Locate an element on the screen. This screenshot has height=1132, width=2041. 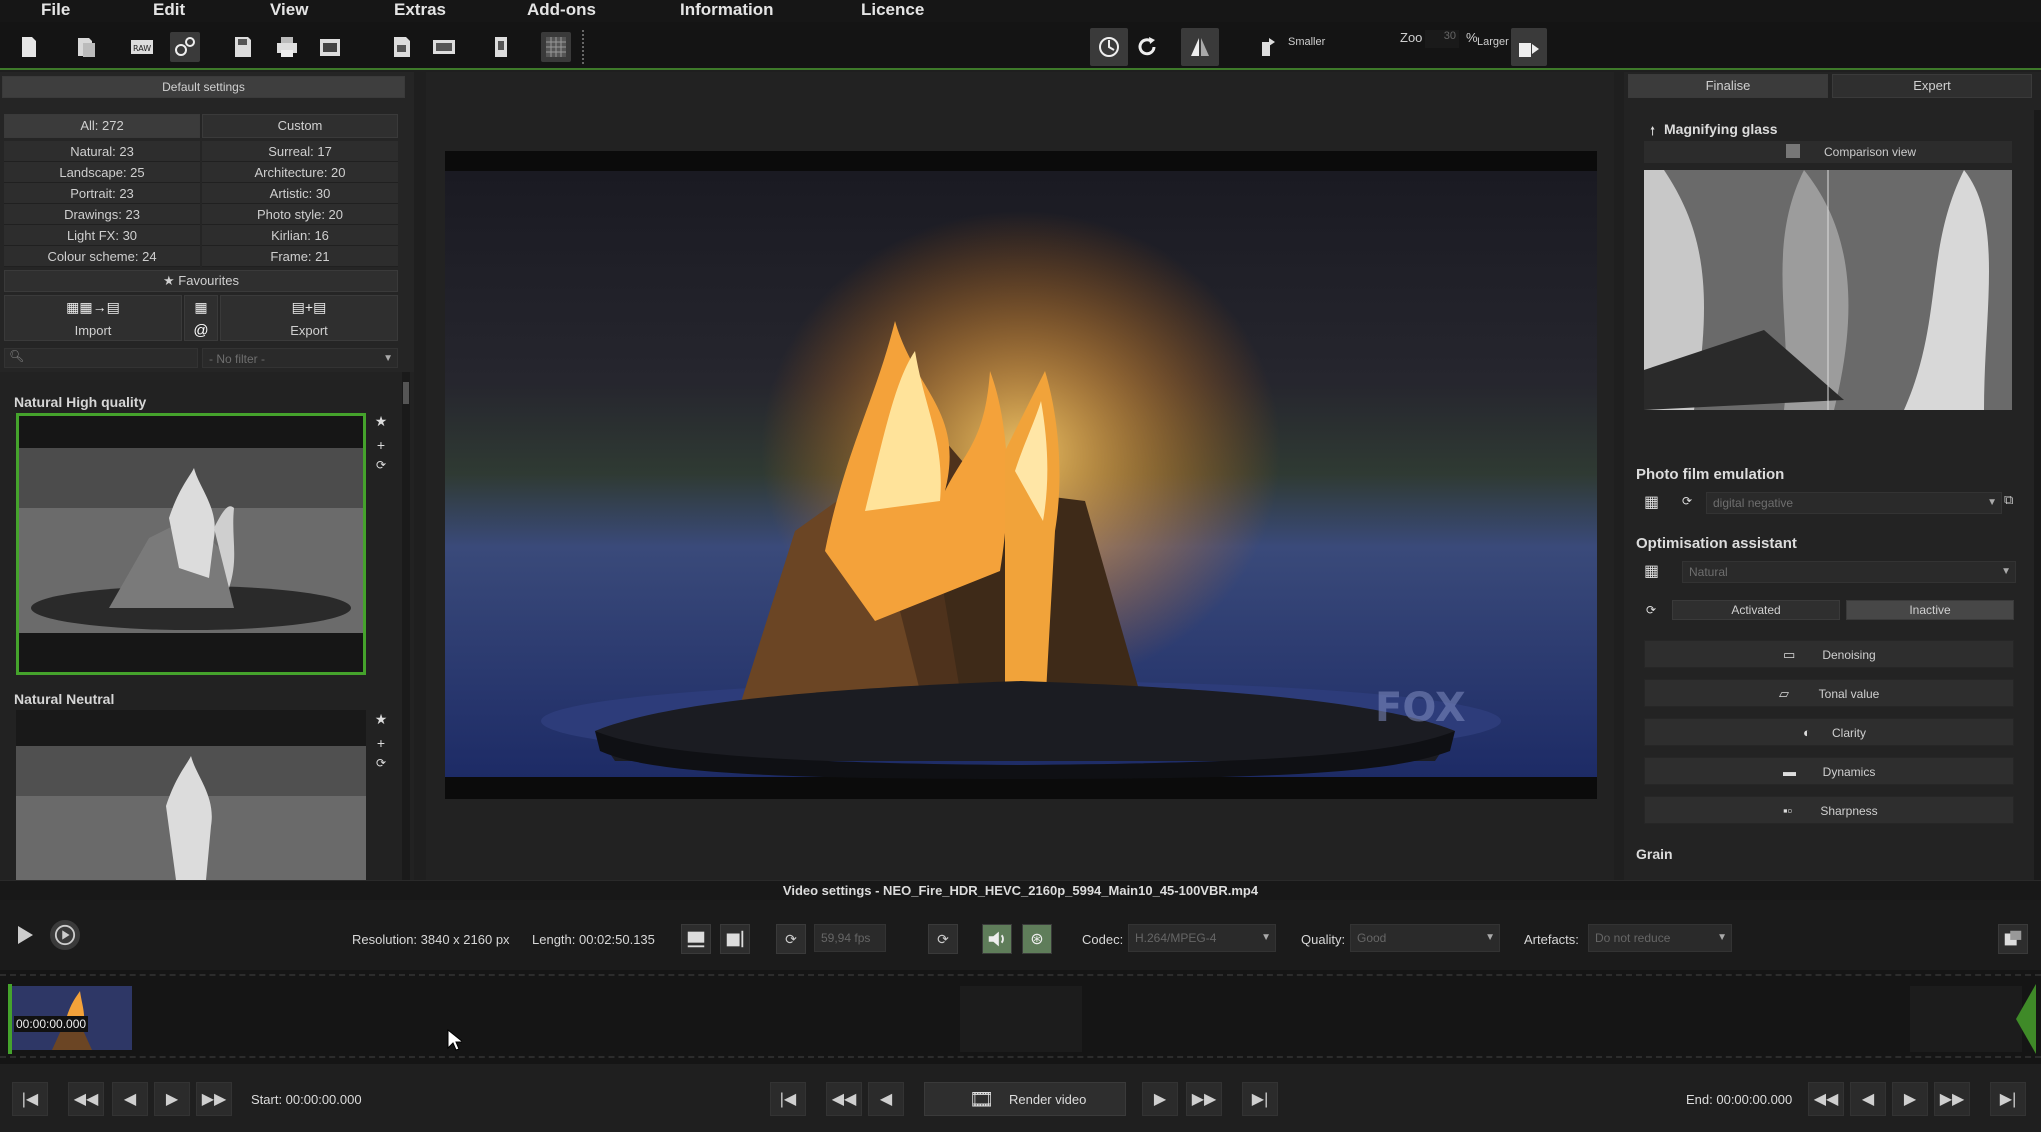
category-artistic: Artistic: 30 is located at coordinates (300, 193).